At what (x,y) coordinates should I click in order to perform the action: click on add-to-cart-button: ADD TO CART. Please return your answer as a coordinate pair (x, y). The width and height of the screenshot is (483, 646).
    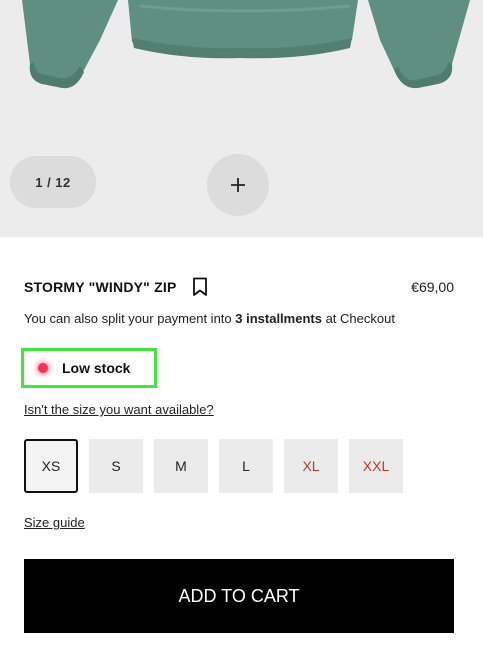
    Looking at the image, I should click on (239, 596).